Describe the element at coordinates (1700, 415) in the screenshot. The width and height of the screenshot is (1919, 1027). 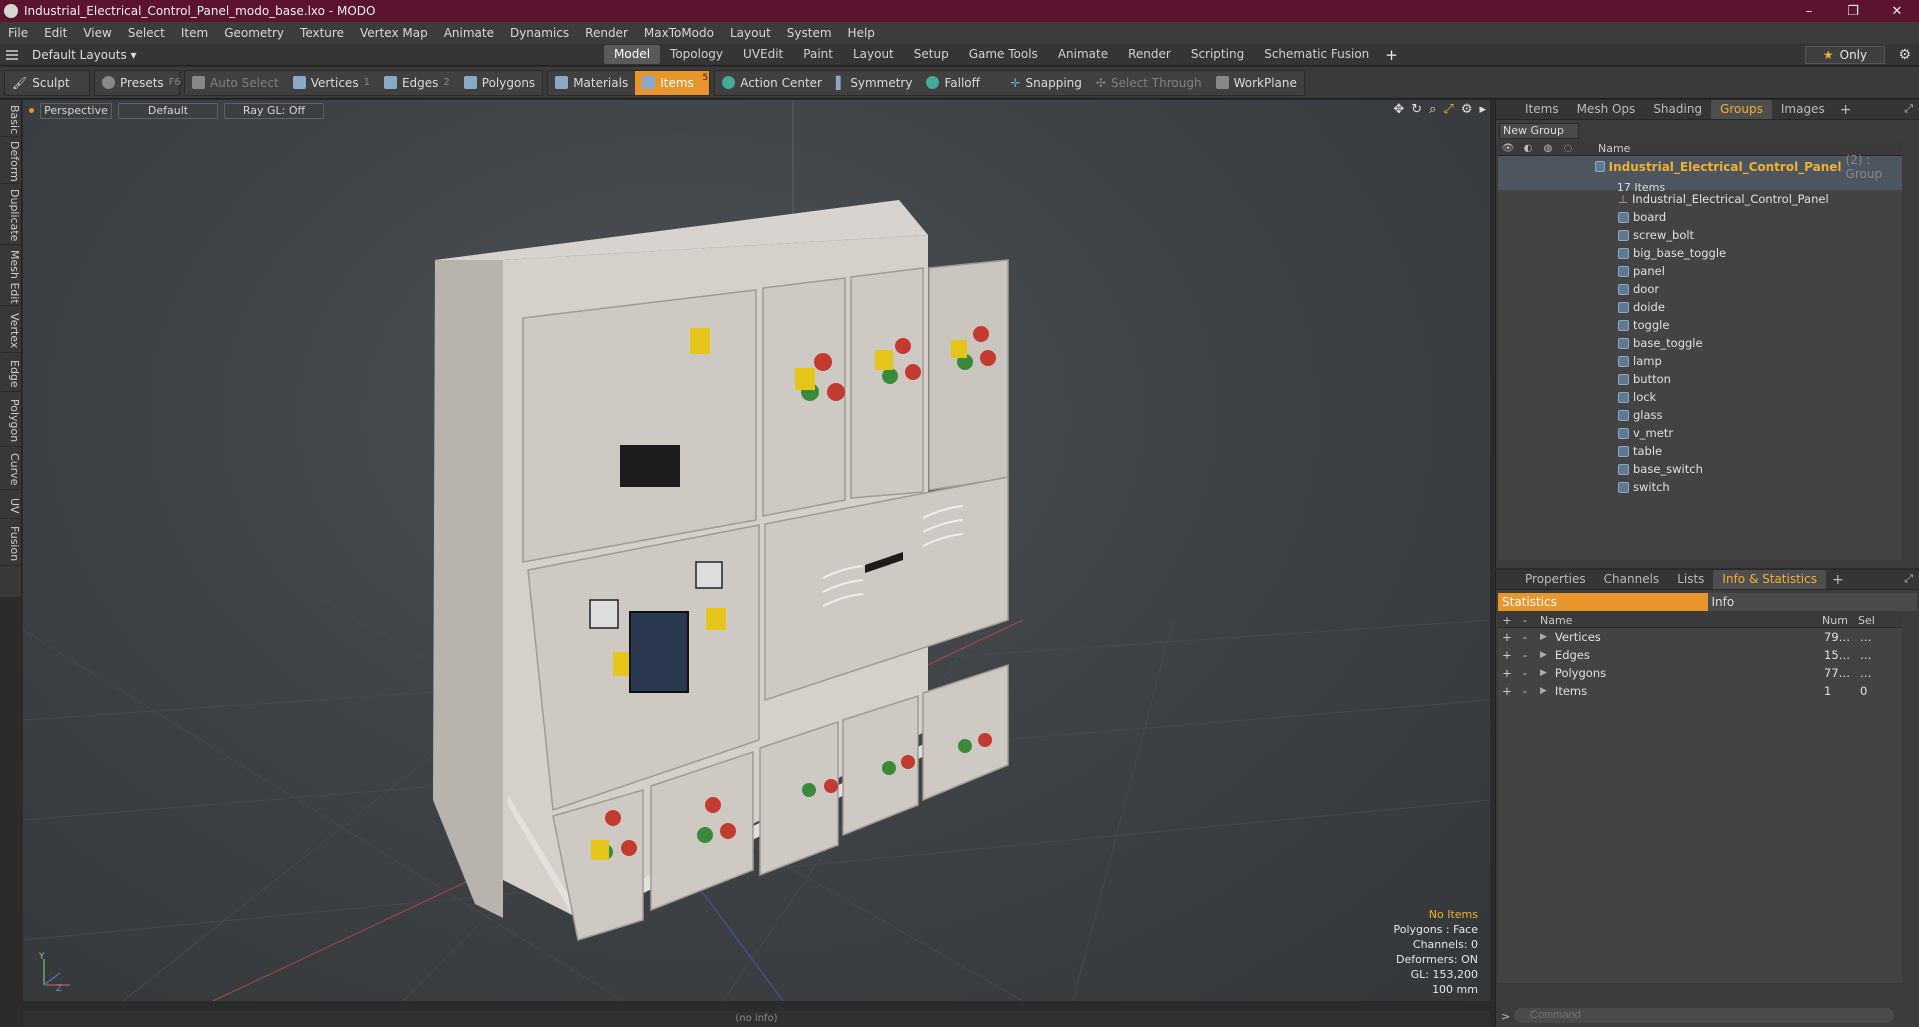
I see `group-item-row: glass` at that location.